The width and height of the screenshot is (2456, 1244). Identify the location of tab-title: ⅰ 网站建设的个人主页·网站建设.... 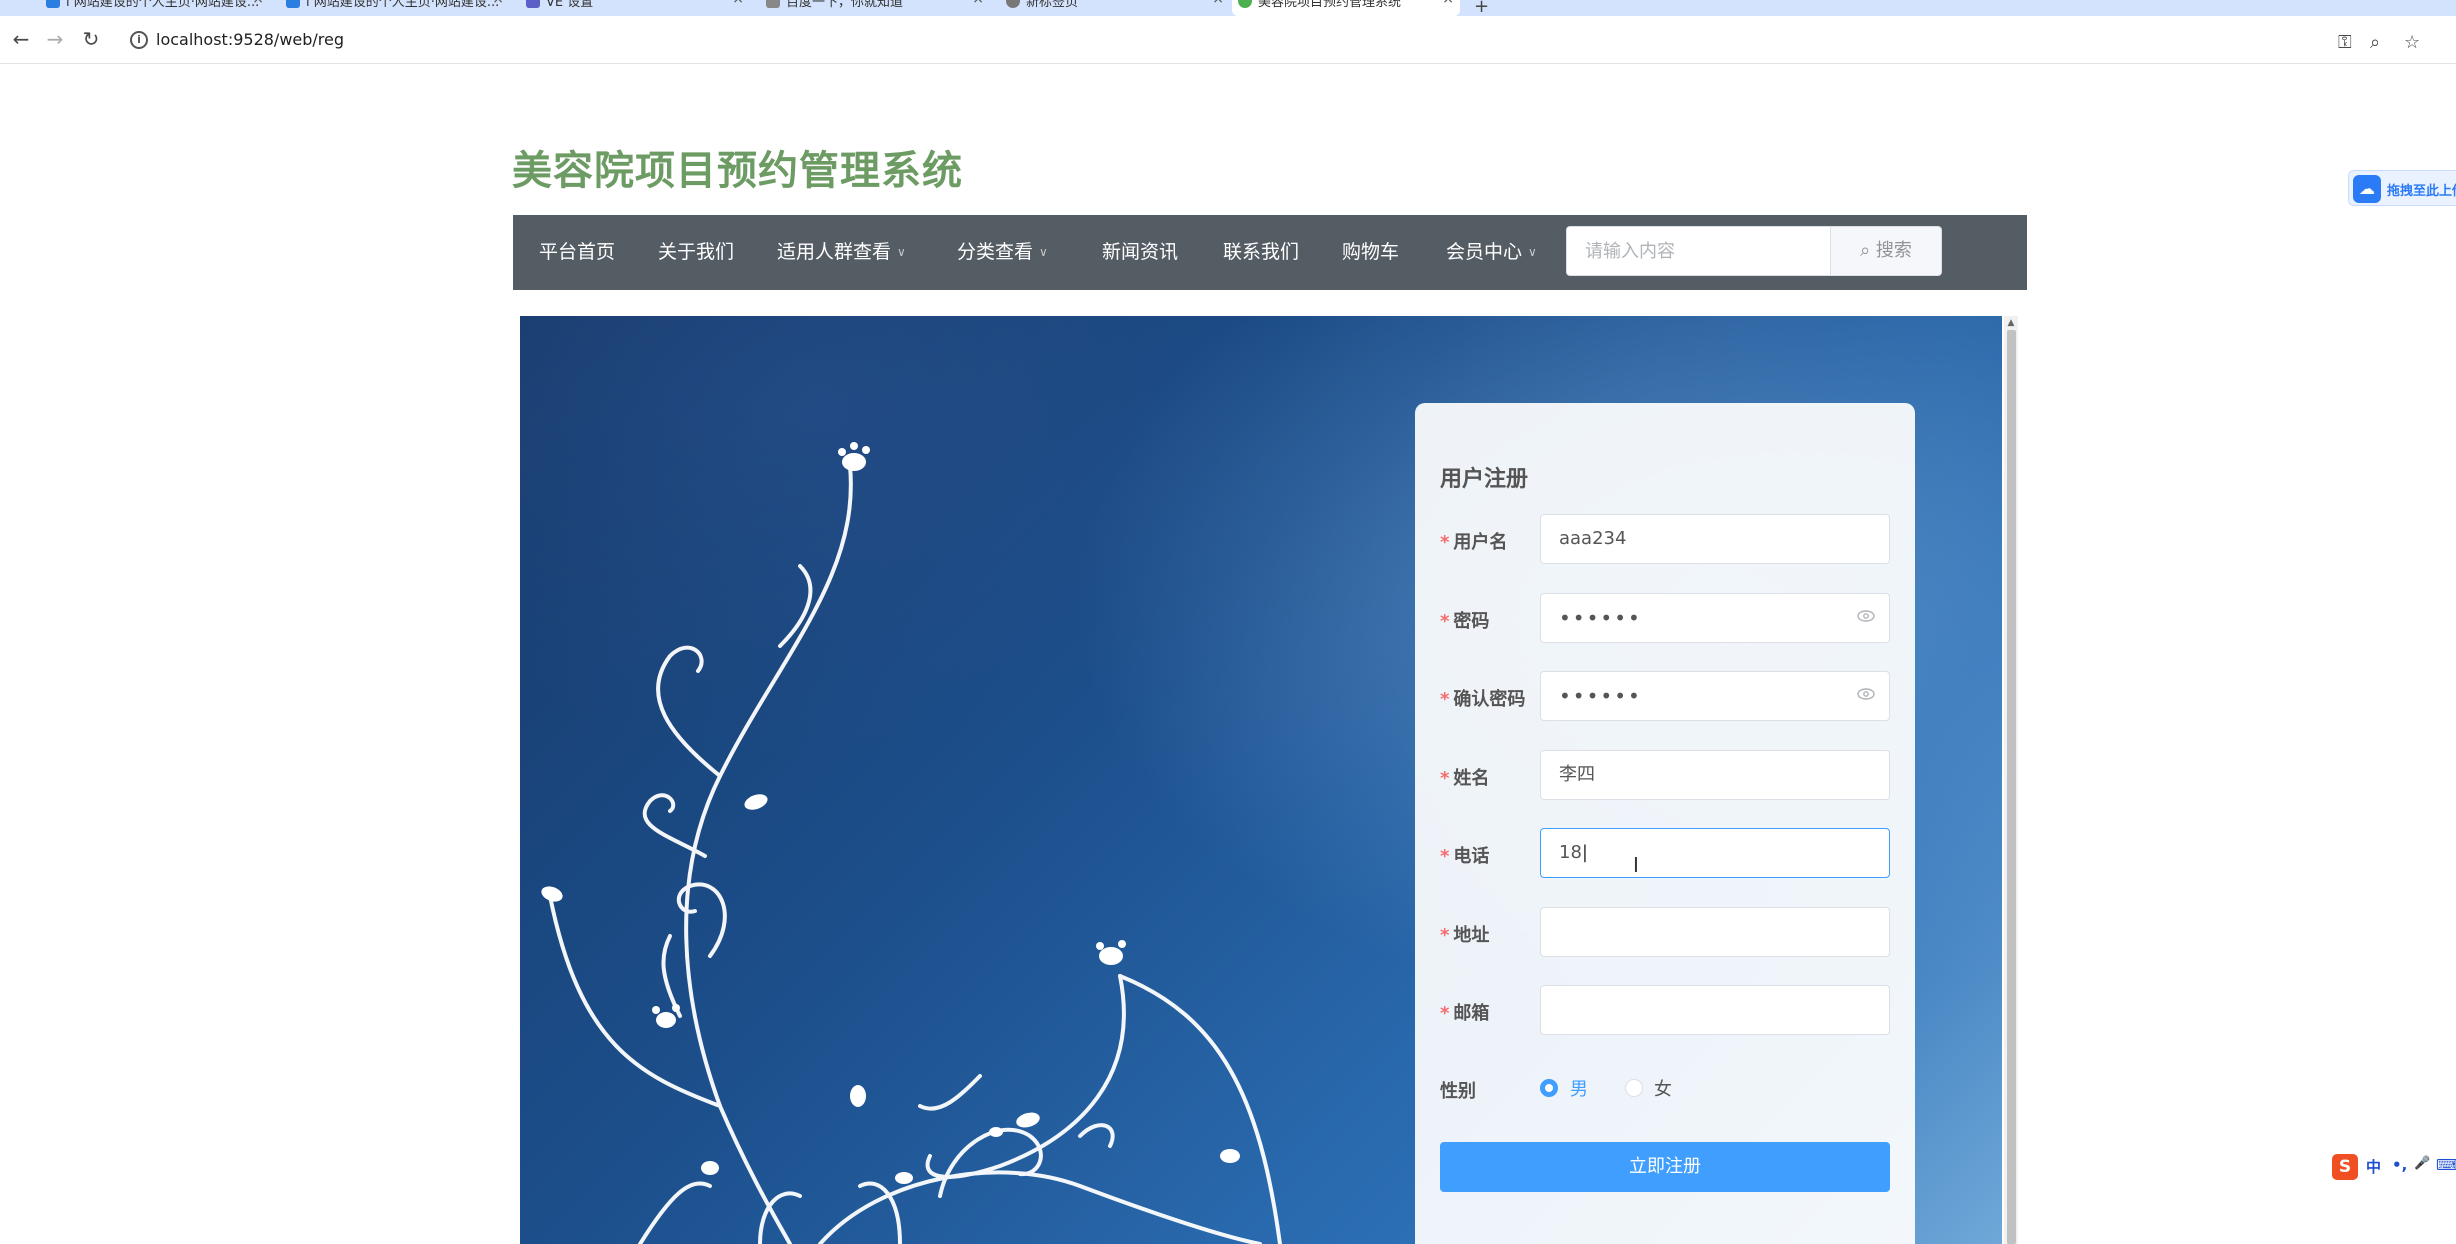
(403, 5).